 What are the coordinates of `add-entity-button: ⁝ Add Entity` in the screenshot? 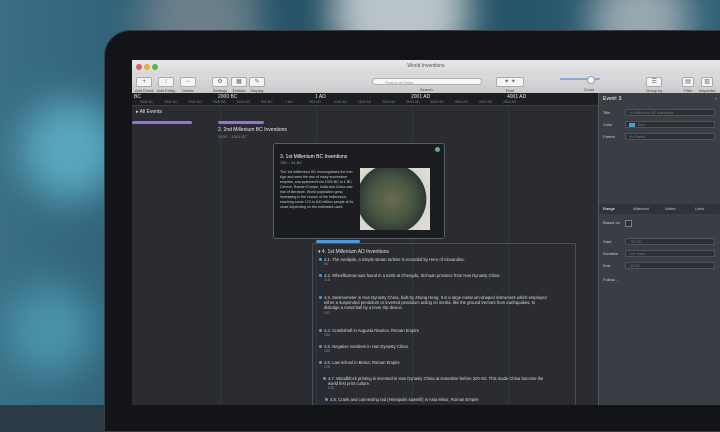 It's located at (166, 85).